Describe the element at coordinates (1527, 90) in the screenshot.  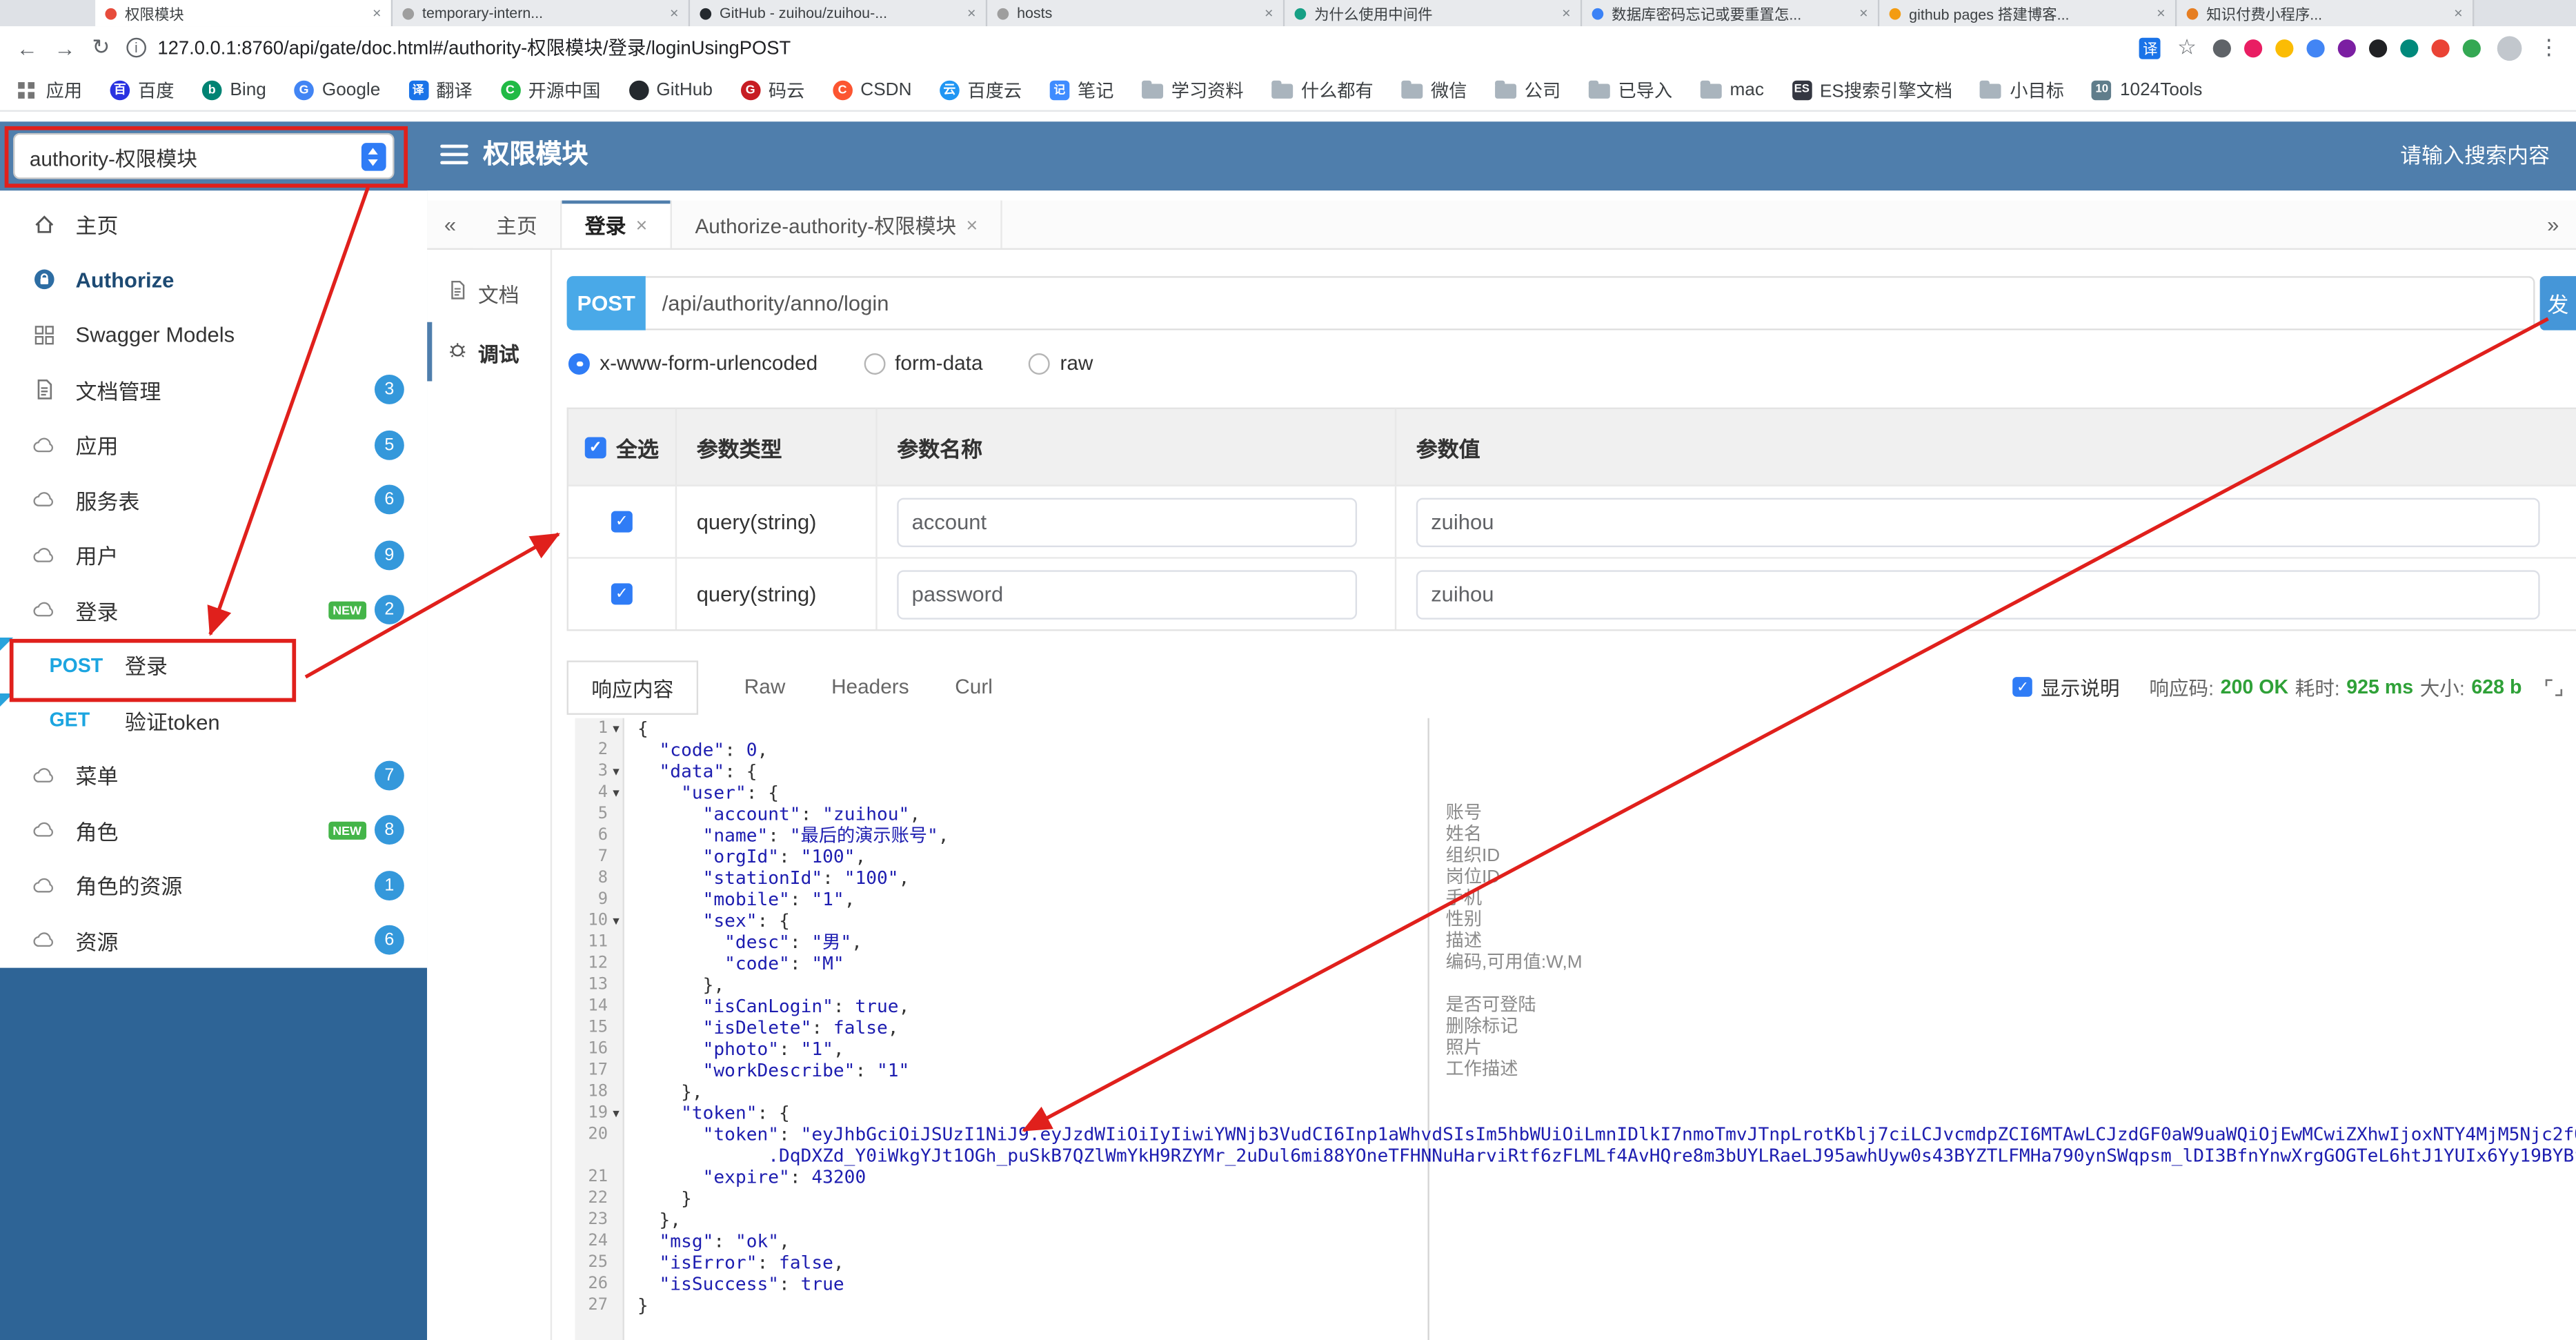
I see `bookmark-item: 公司` at that location.